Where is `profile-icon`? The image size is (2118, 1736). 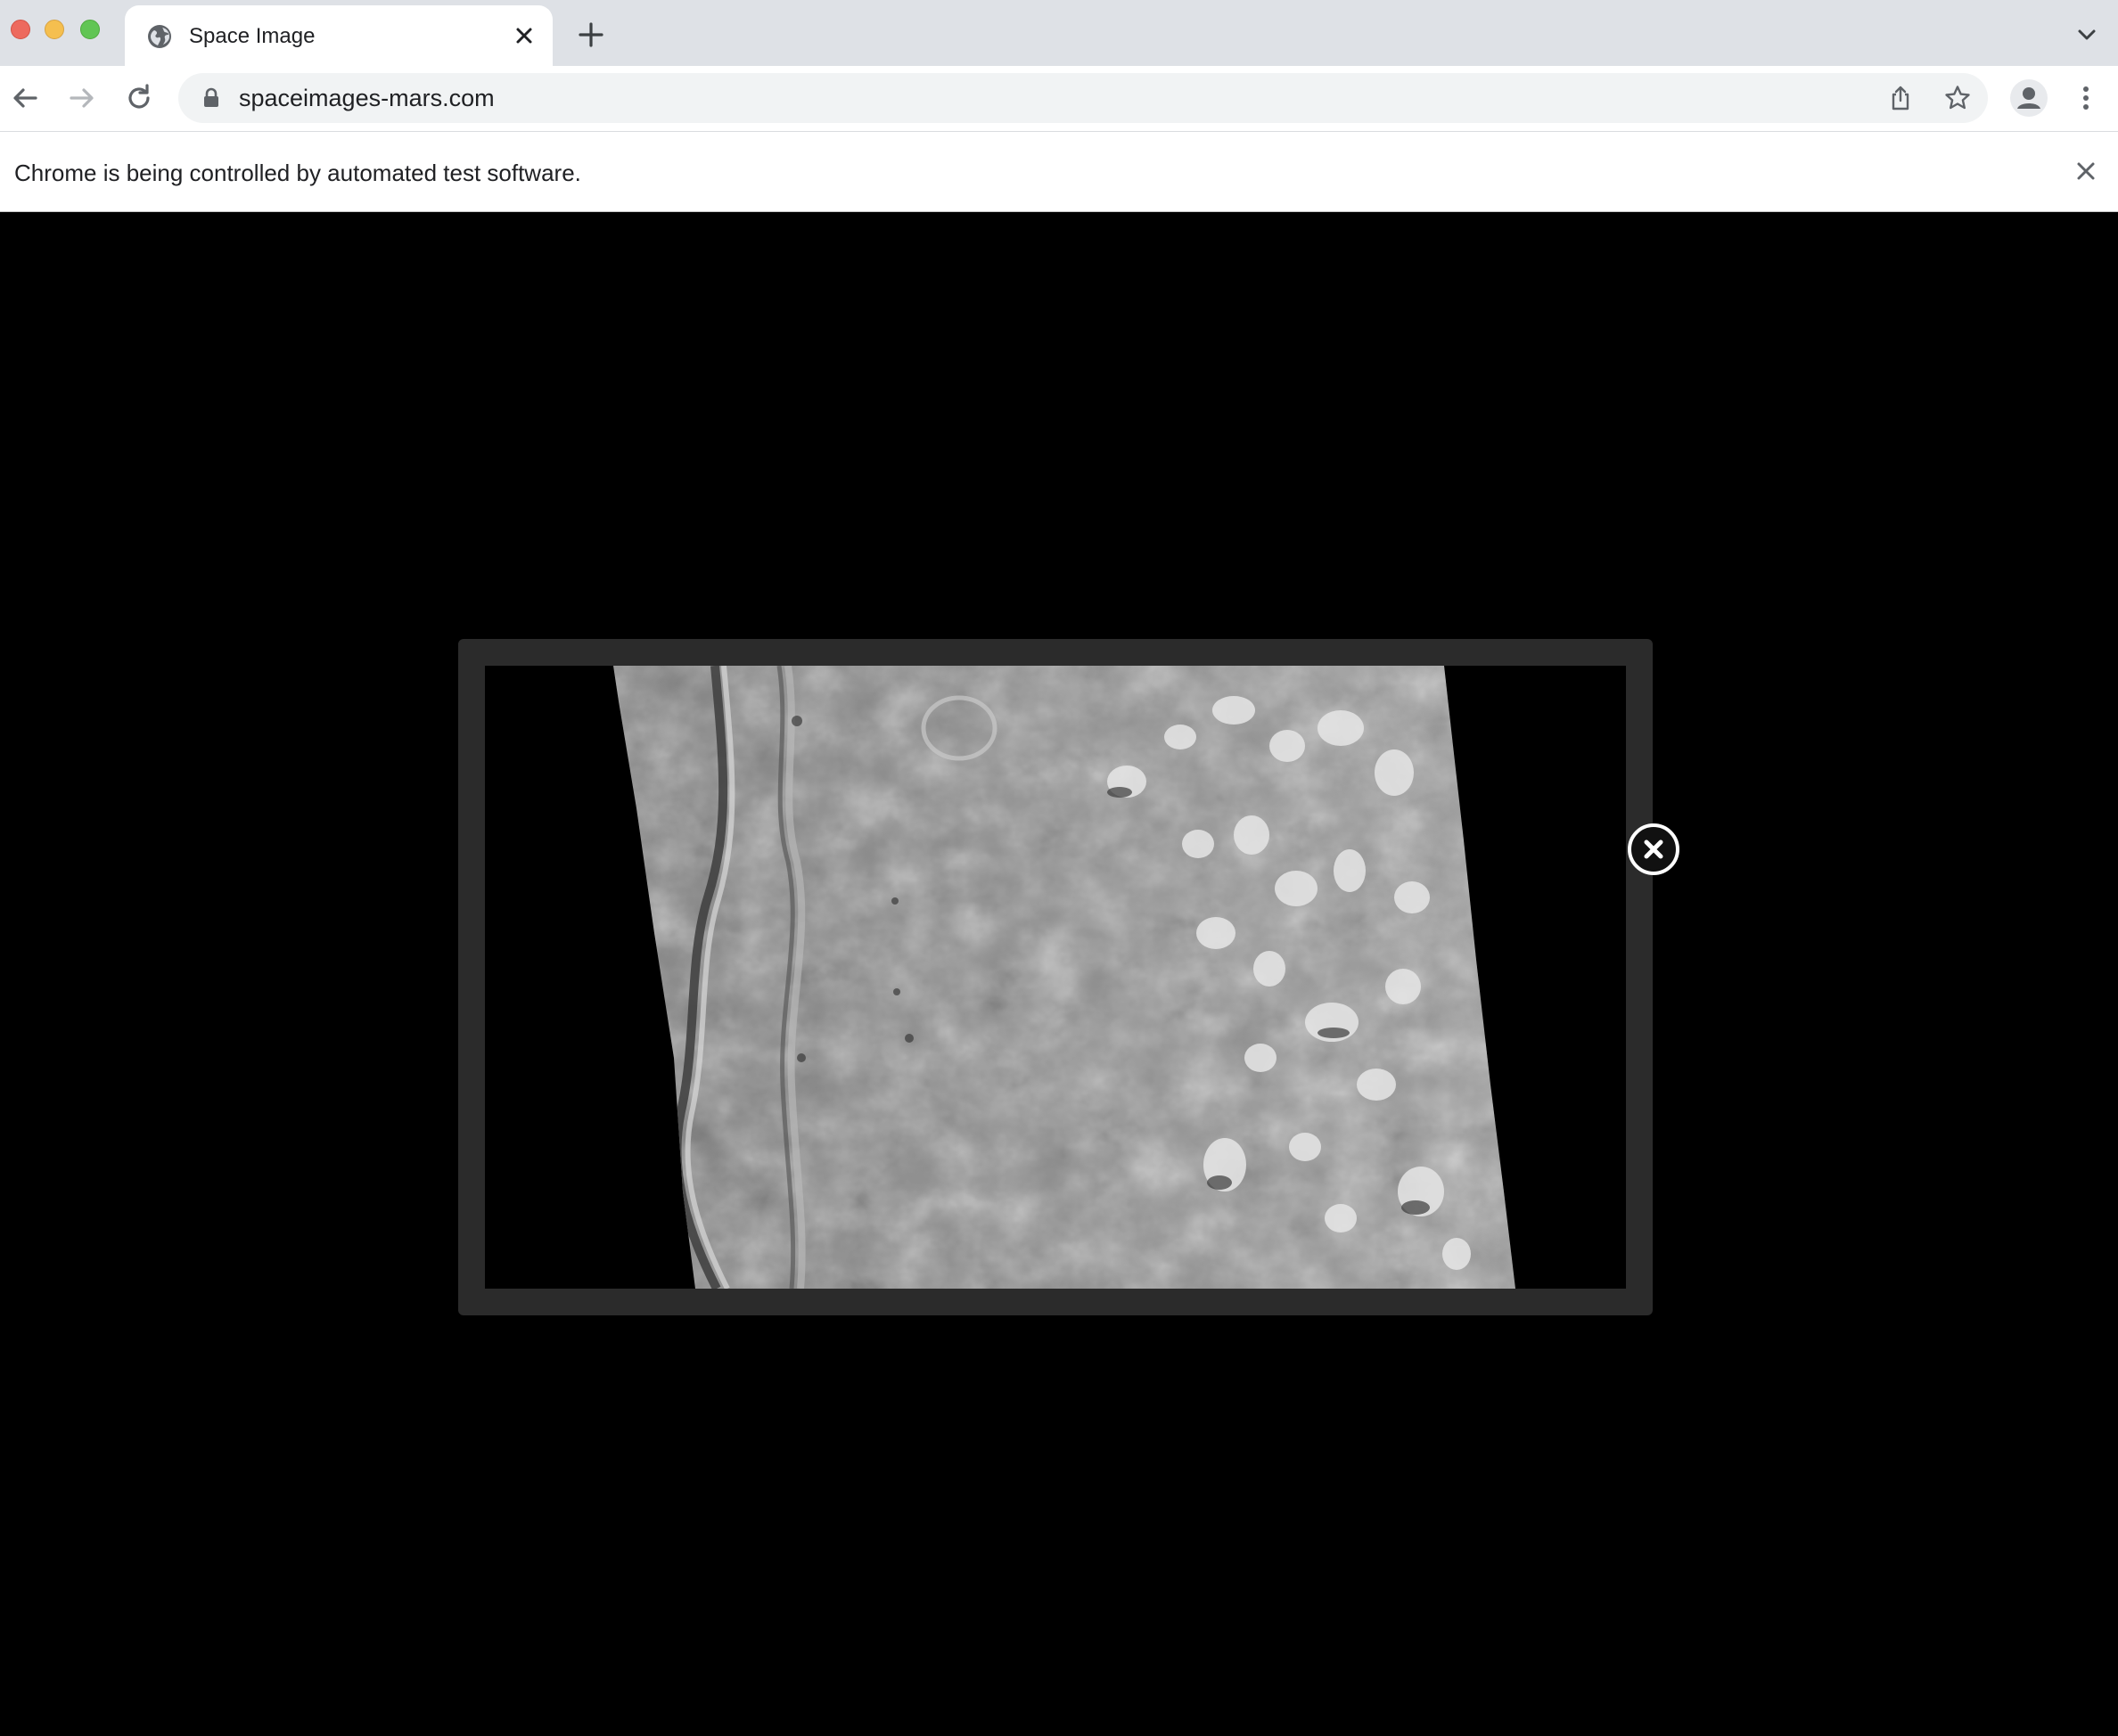 profile-icon is located at coordinates (2028, 98).